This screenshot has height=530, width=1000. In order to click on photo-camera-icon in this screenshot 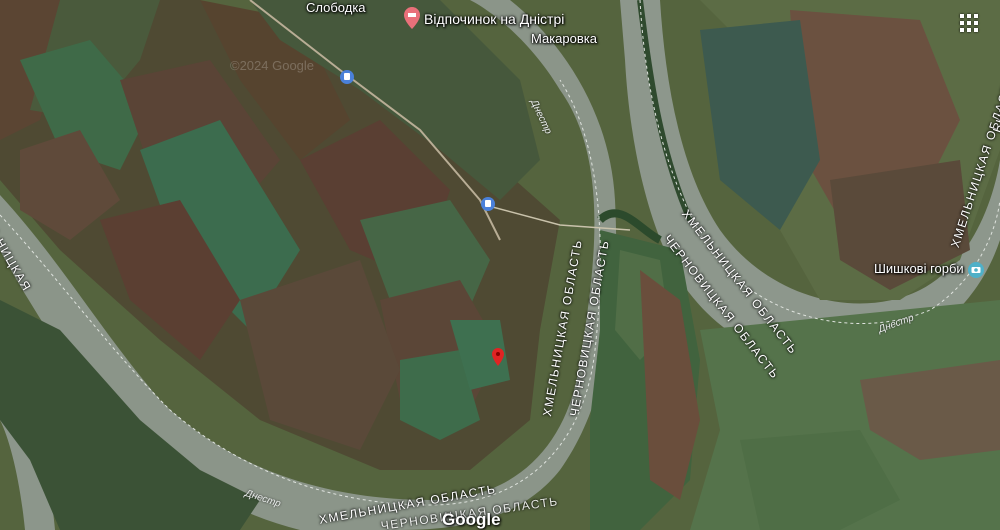, I will do `click(976, 272)`.